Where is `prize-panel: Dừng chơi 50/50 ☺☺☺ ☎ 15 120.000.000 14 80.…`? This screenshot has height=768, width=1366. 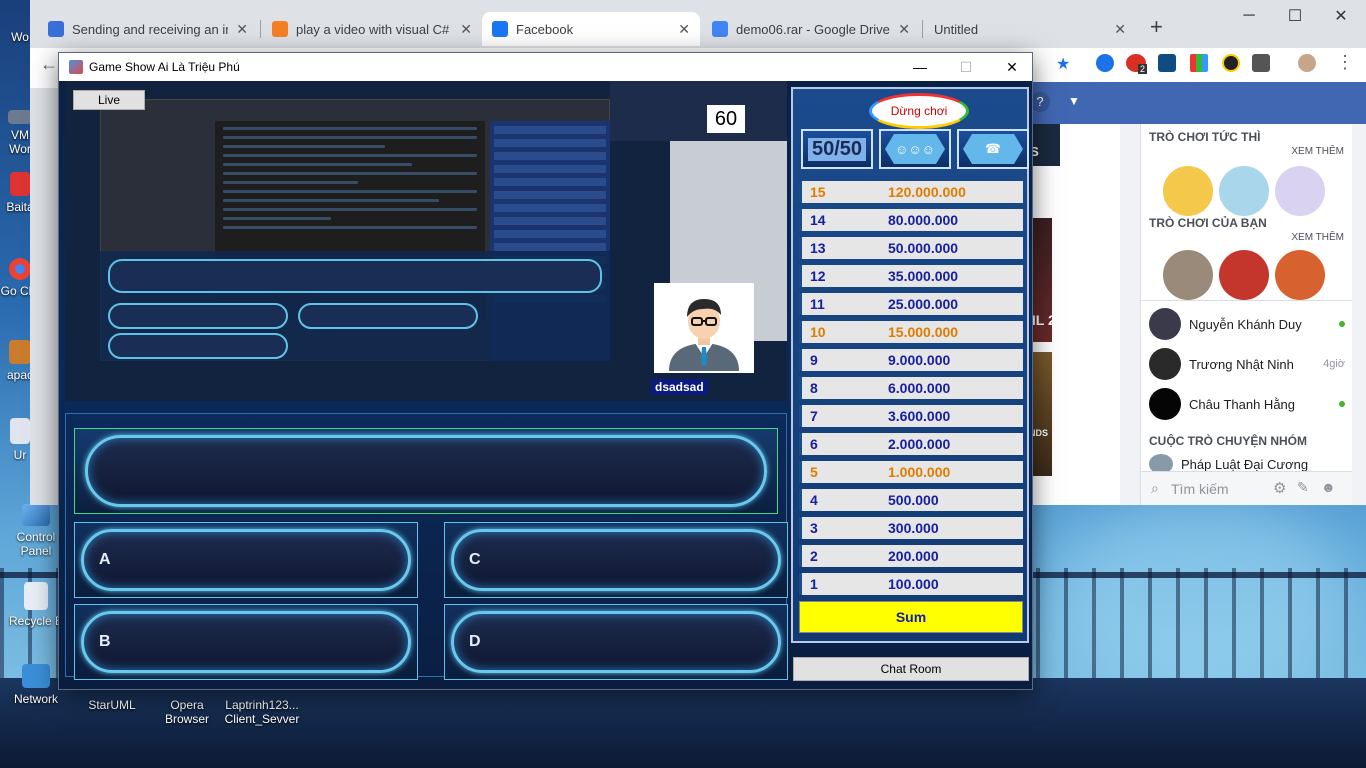 prize-panel: Dừng chơi 50/50 ☺☺☺ ☎ 15 120.000.000 14 80.… is located at coordinates (910, 365).